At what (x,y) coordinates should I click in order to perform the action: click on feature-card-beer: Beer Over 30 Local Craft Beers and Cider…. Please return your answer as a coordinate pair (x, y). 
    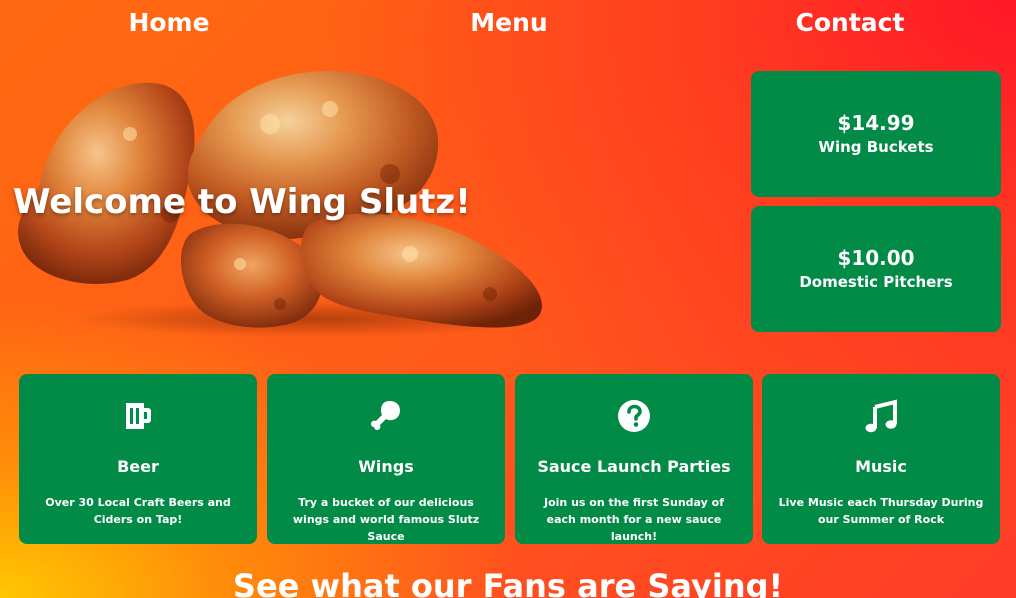
    Looking at the image, I should click on (138, 459).